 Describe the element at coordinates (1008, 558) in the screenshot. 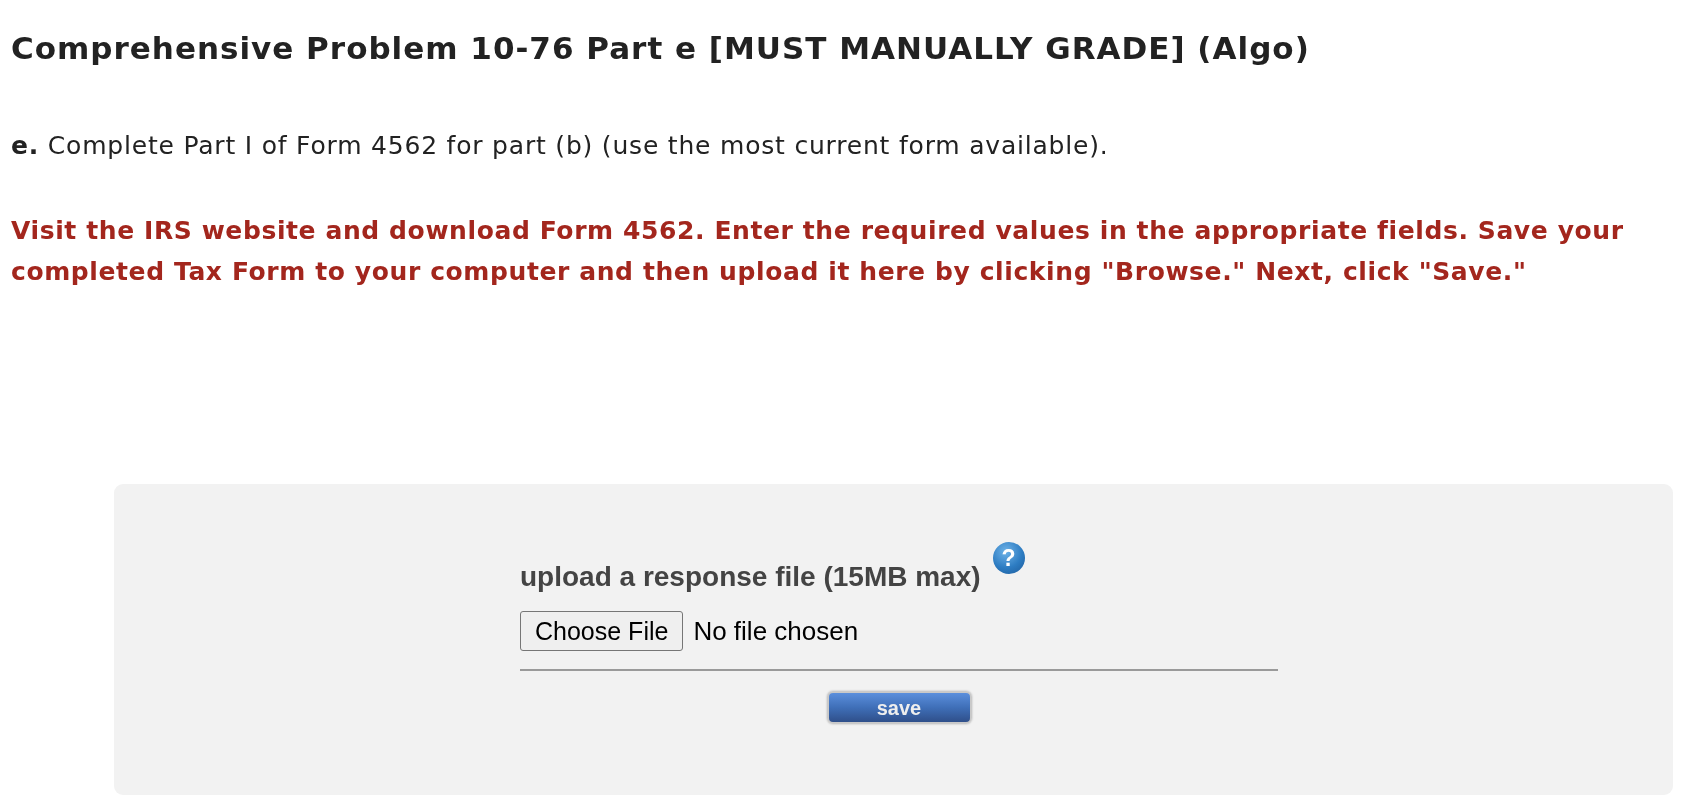

I see `help-icon: ?` at that location.